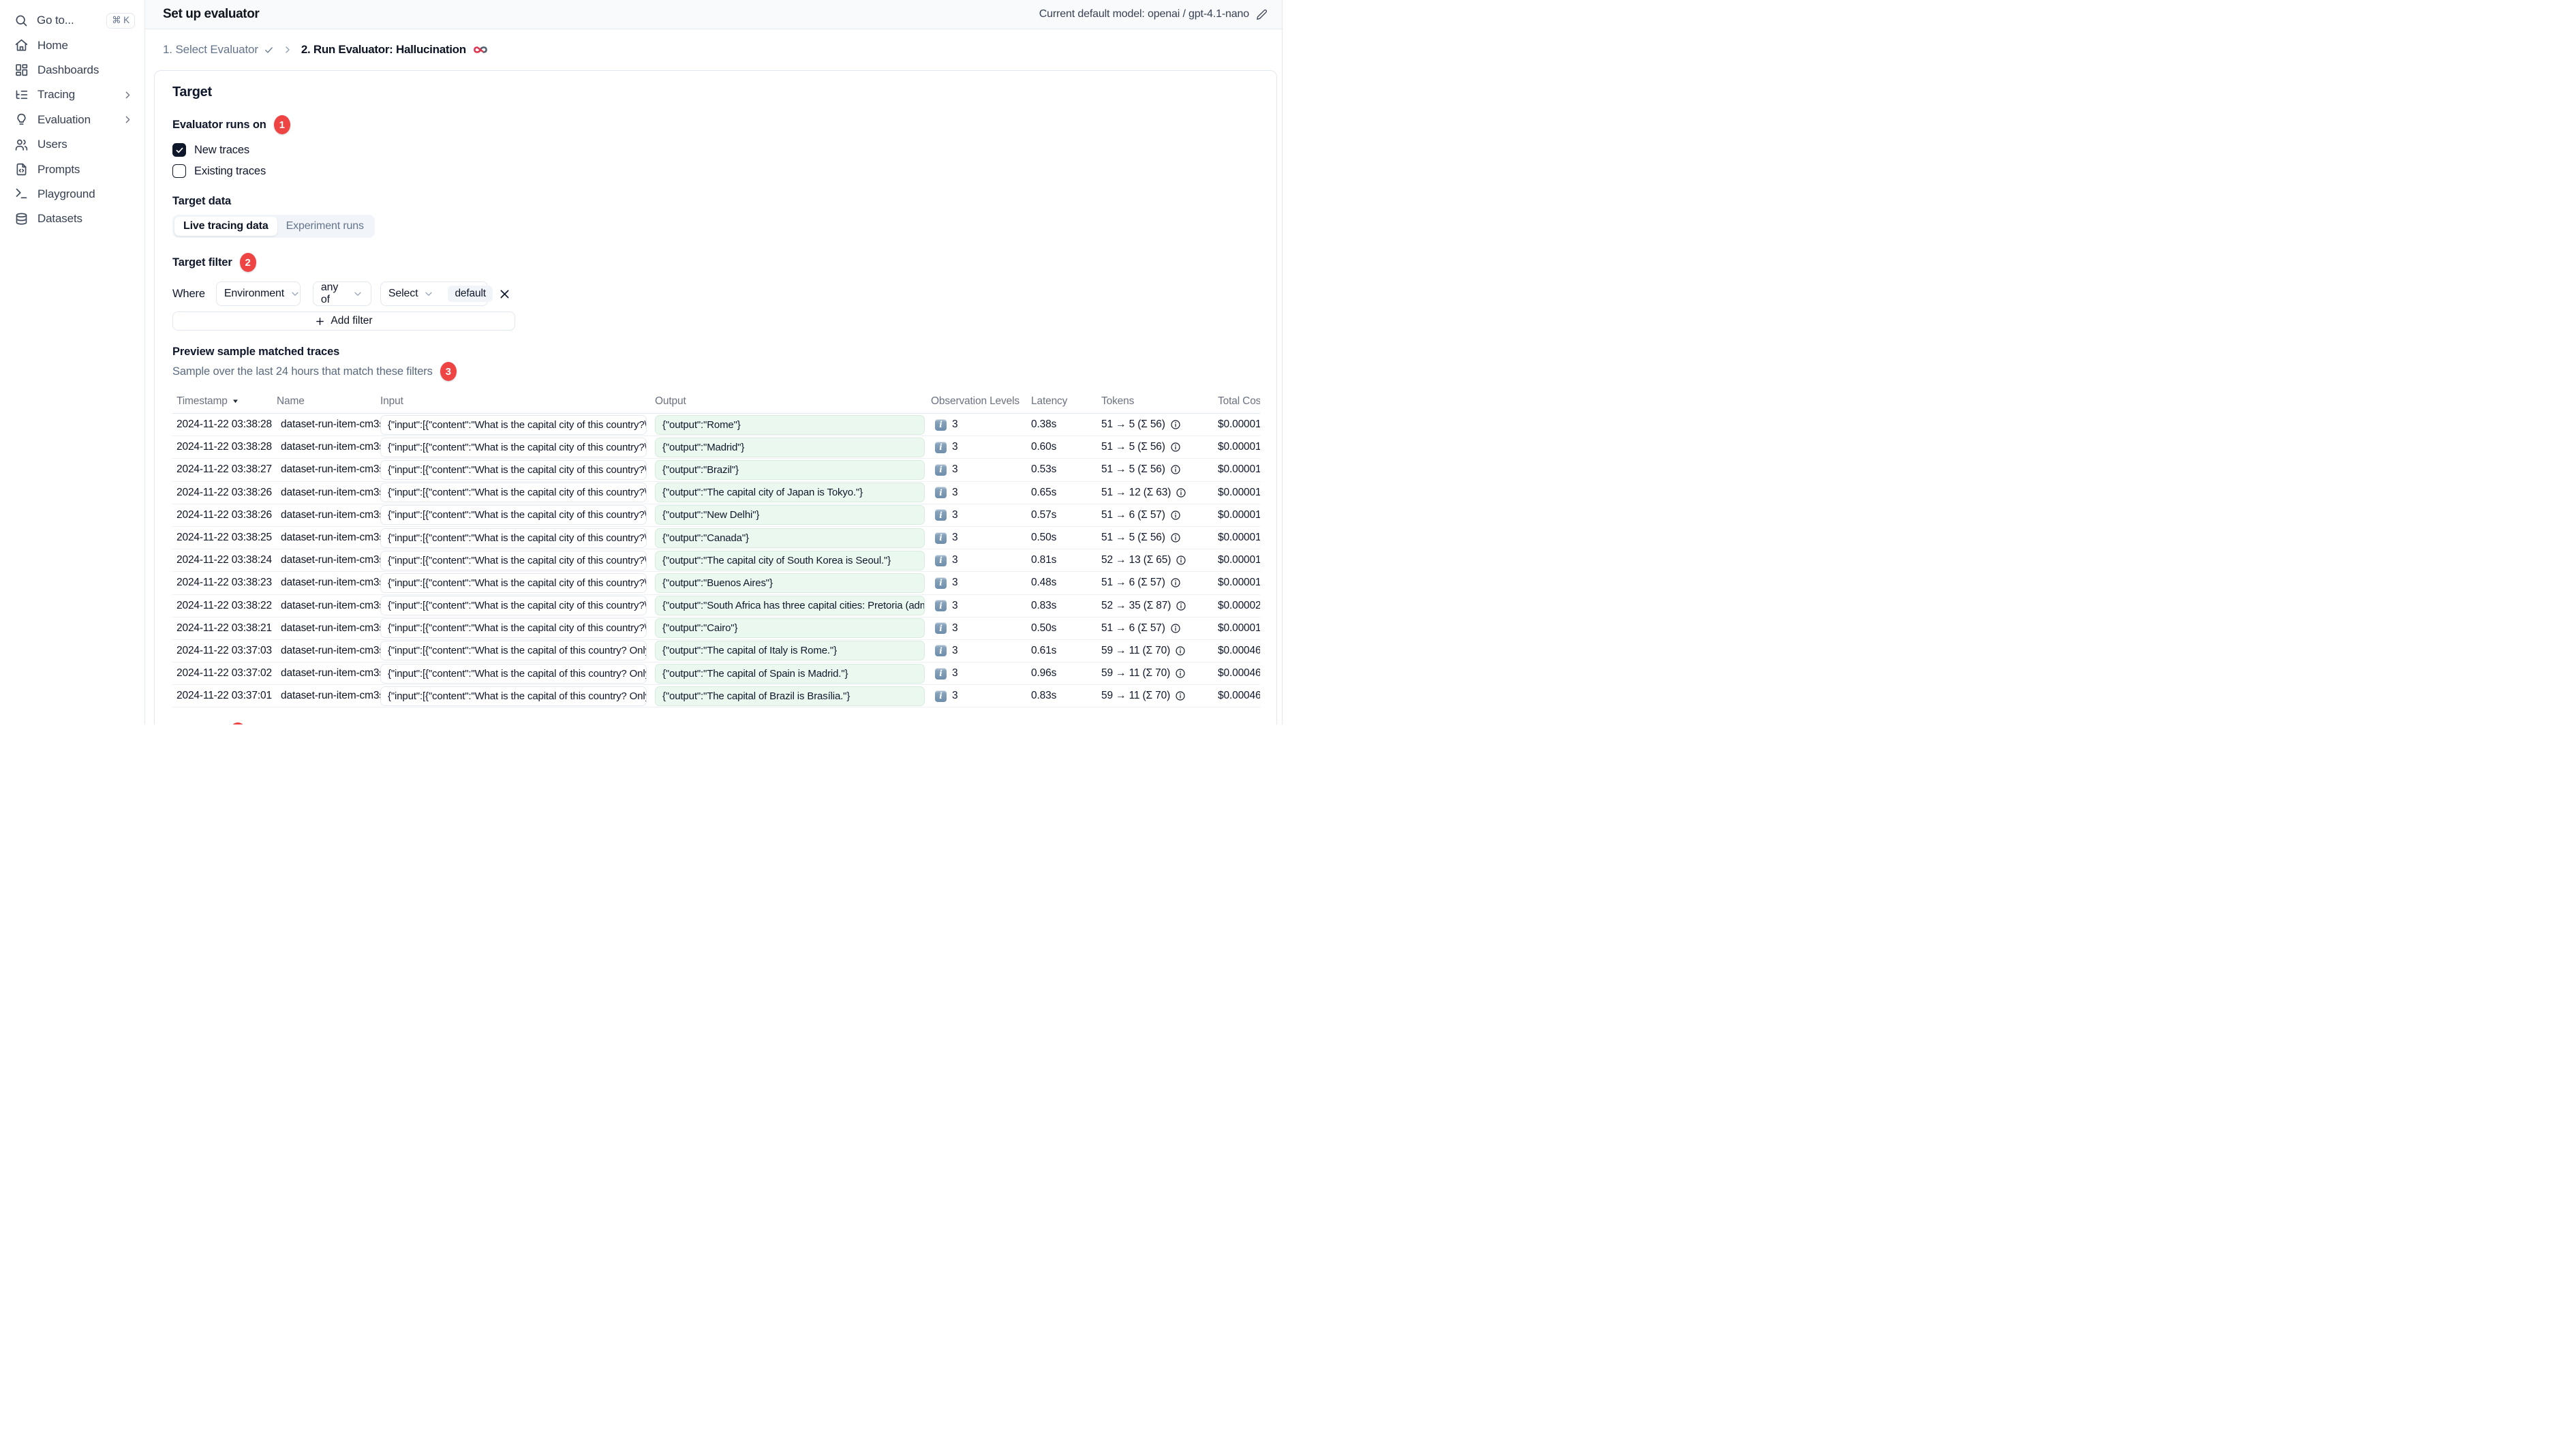  Describe the element at coordinates (790, 424) in the screenshot. I see `cell-output: {"output":"Rome"}` at that location.